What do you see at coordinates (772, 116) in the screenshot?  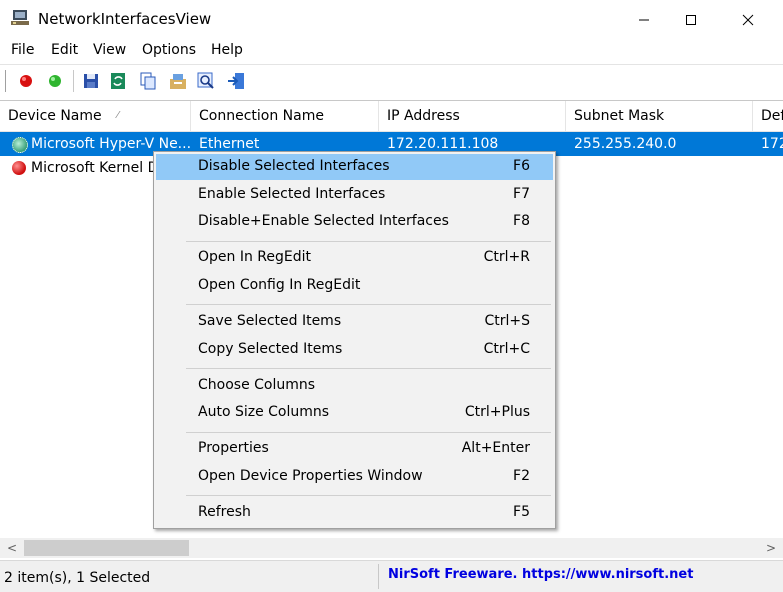 I see `column-default-gateway-label: Def` at bounding box center [772, 116].